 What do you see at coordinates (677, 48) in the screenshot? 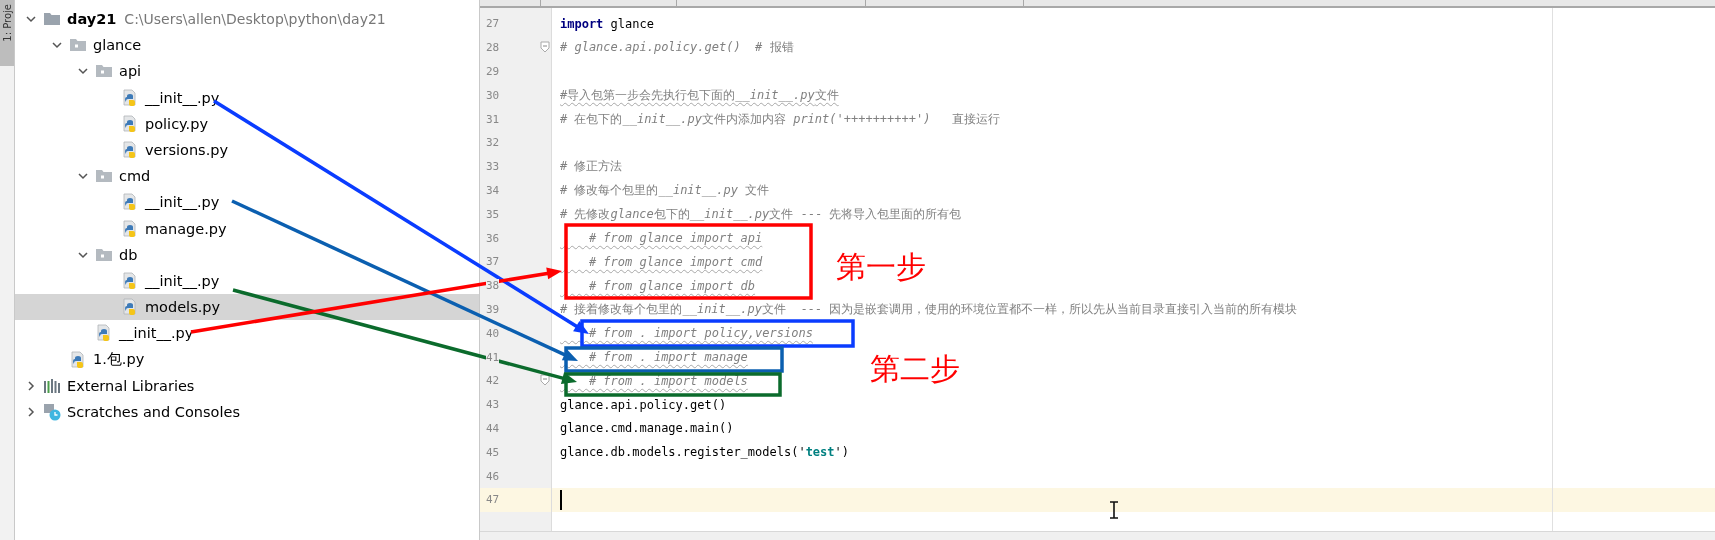
I see `code-line: # glance.api.policy.get() # 报错` at bounding box center [677, 48].